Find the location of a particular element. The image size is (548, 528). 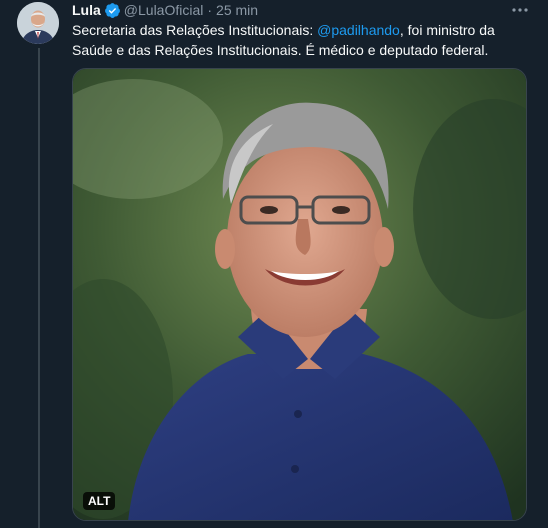

tweet-header: Lula @LulaOficial · 25 min is located at coordinates (165, 10).